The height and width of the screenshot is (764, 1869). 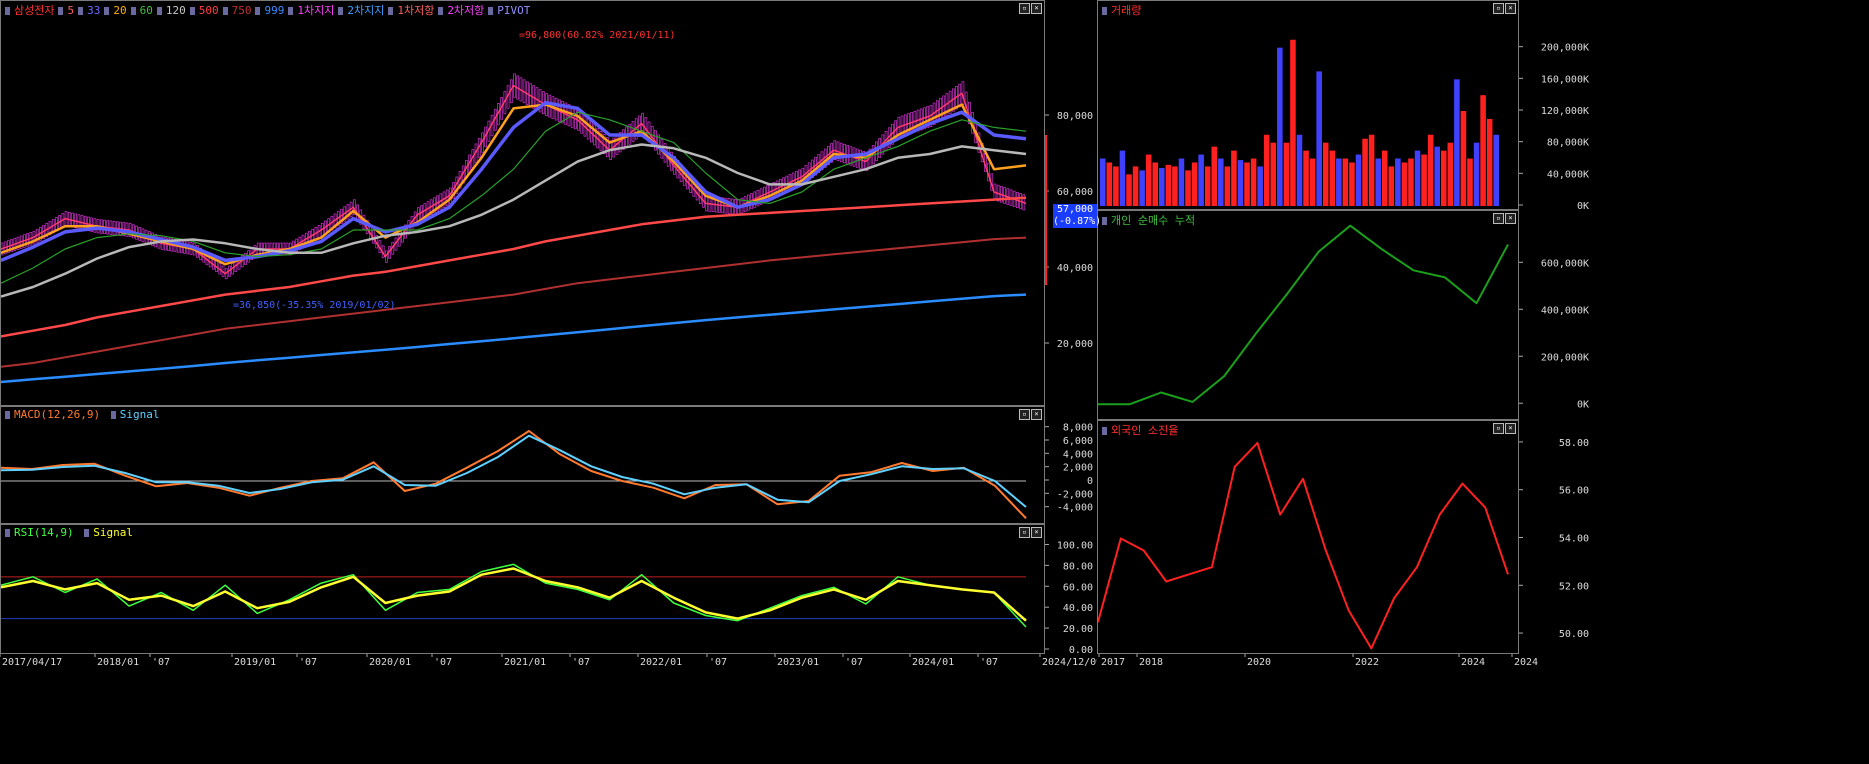 I want to click on y-tick-label: 0K, so click(x=1583, y=404).